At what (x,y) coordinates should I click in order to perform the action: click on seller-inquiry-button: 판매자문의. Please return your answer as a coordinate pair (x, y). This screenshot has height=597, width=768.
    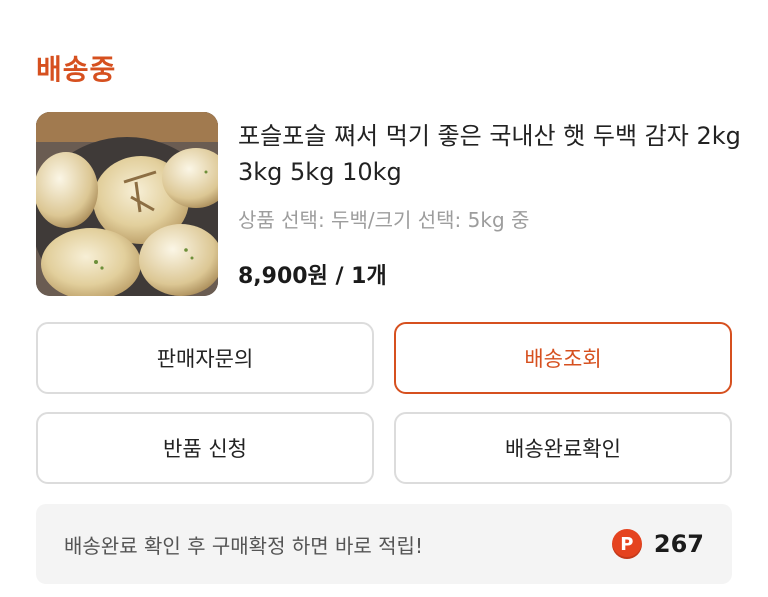
    Looking at the image, I should click on (205, 358).